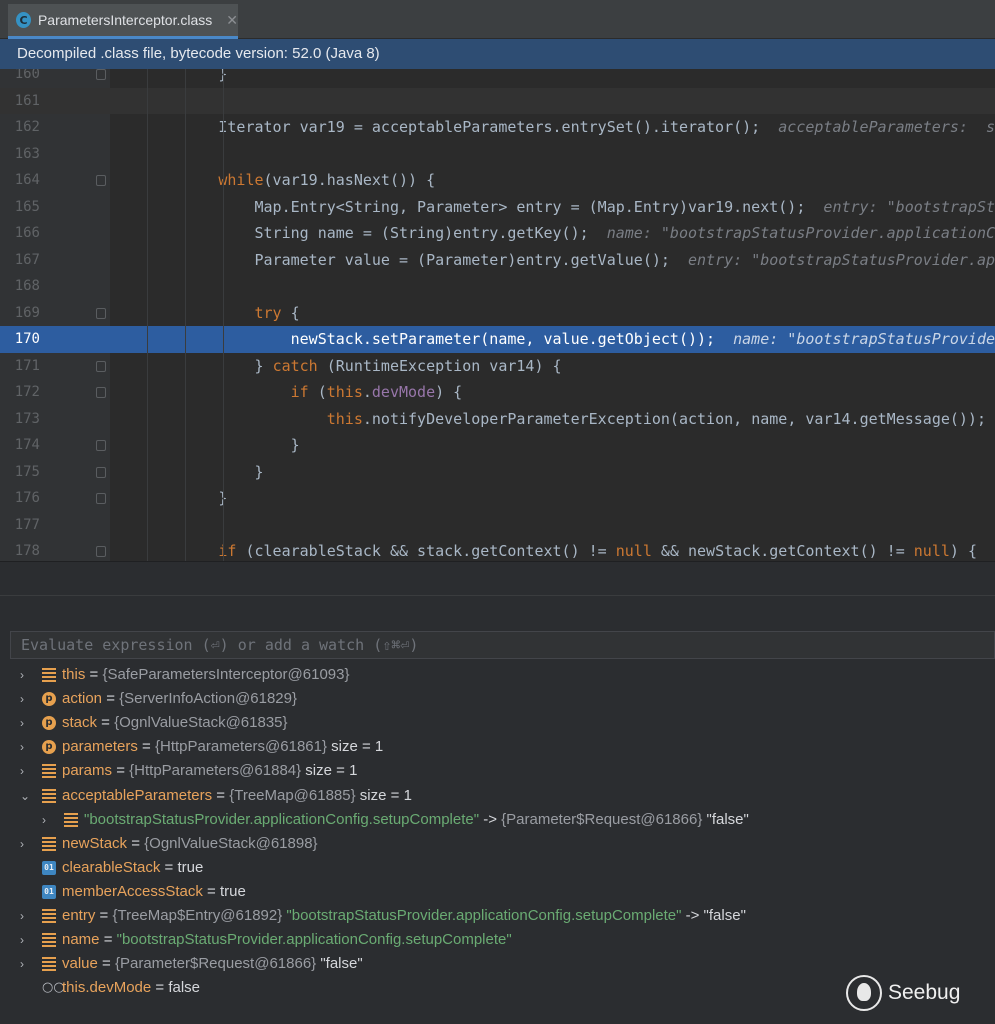 The image size is (995, 1024). Describe the element at coordinates (49, 964) in the screenshot. I see `field-icon` at that location.